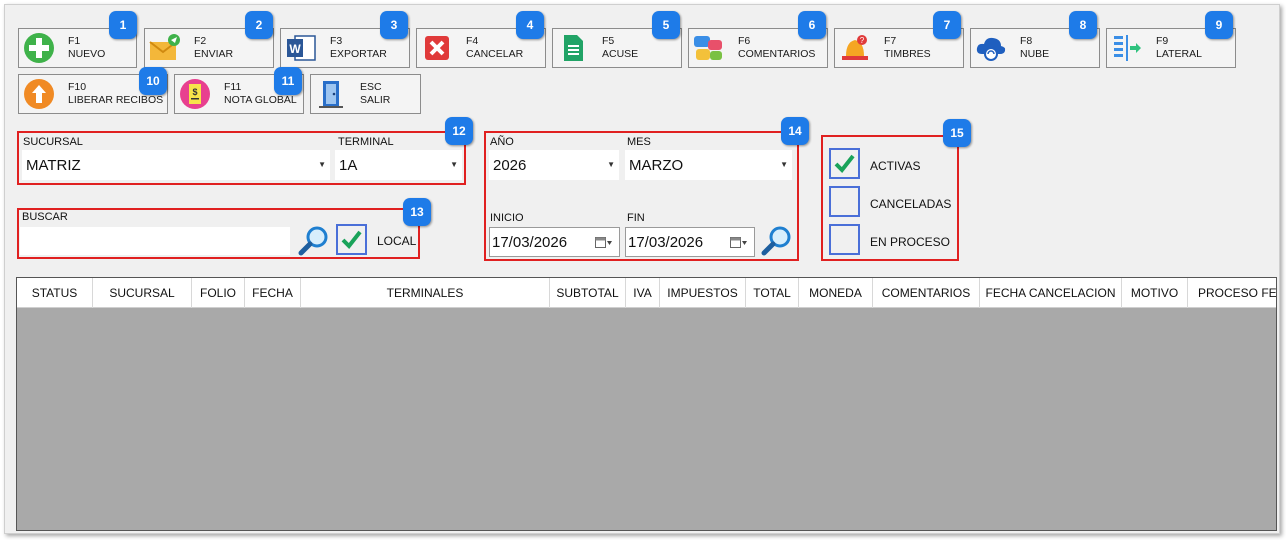  I want to click on callout-badge: 2, so click(259, 25).